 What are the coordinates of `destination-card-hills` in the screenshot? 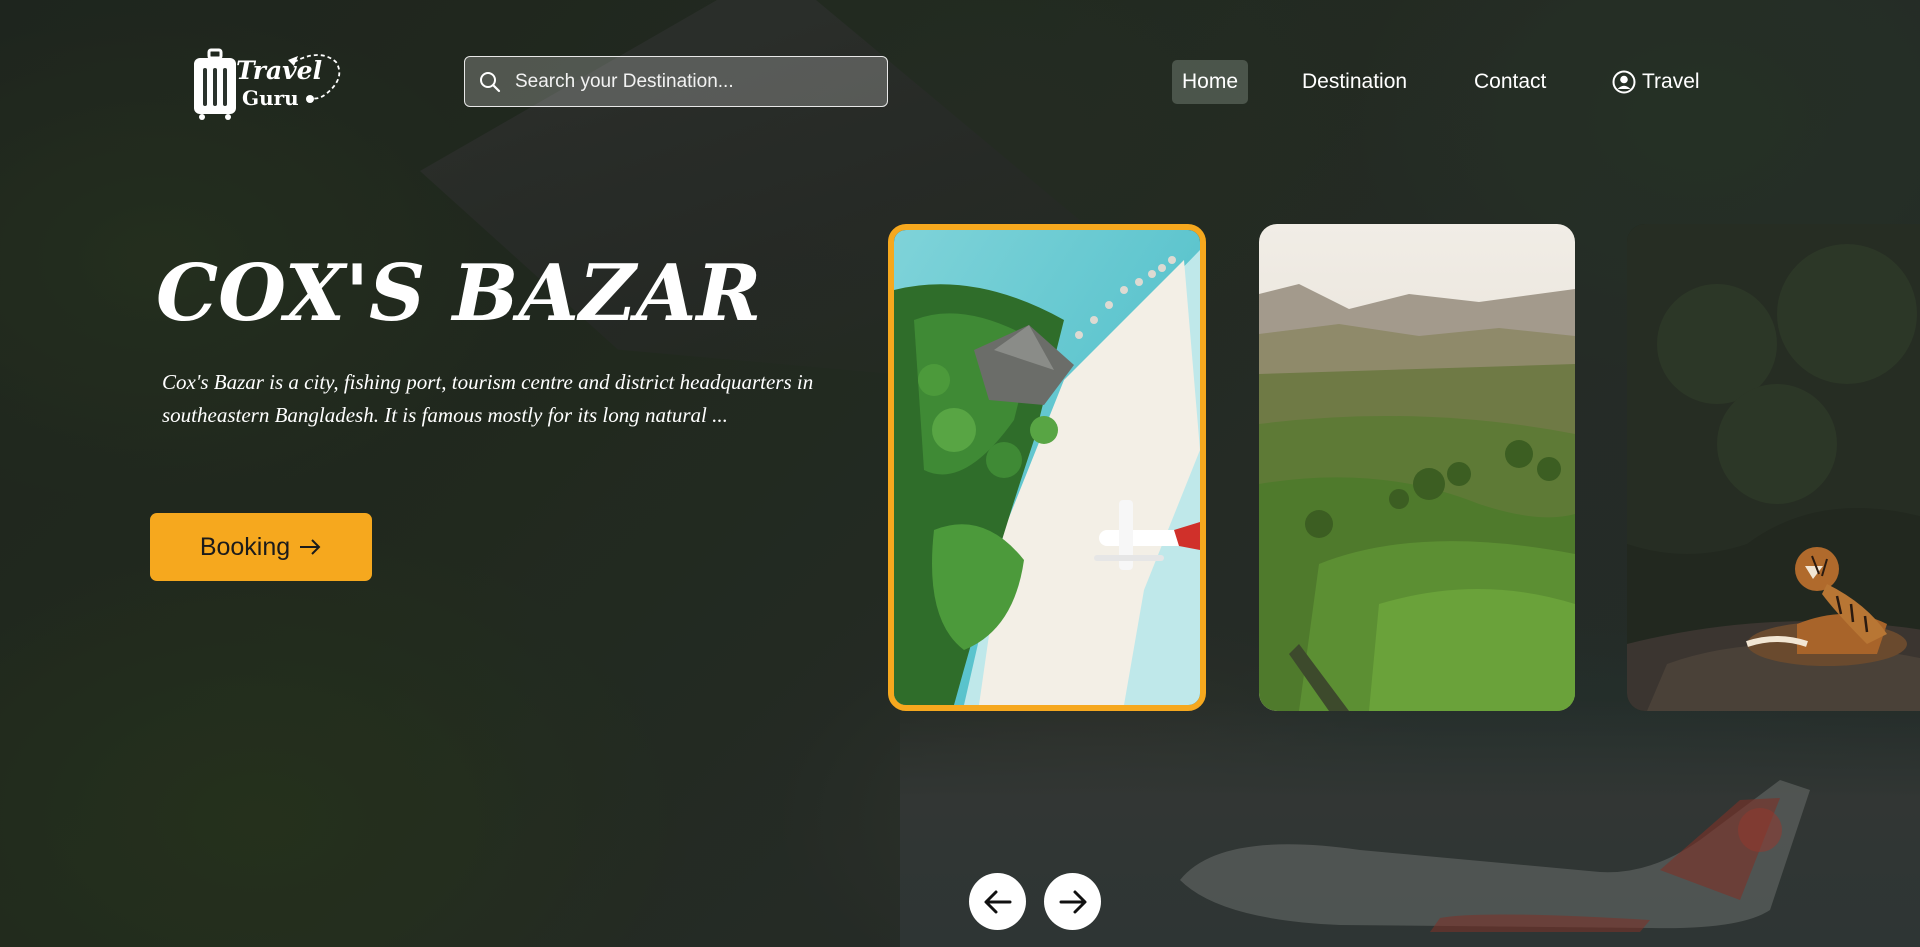 It's located at (1417, 467).